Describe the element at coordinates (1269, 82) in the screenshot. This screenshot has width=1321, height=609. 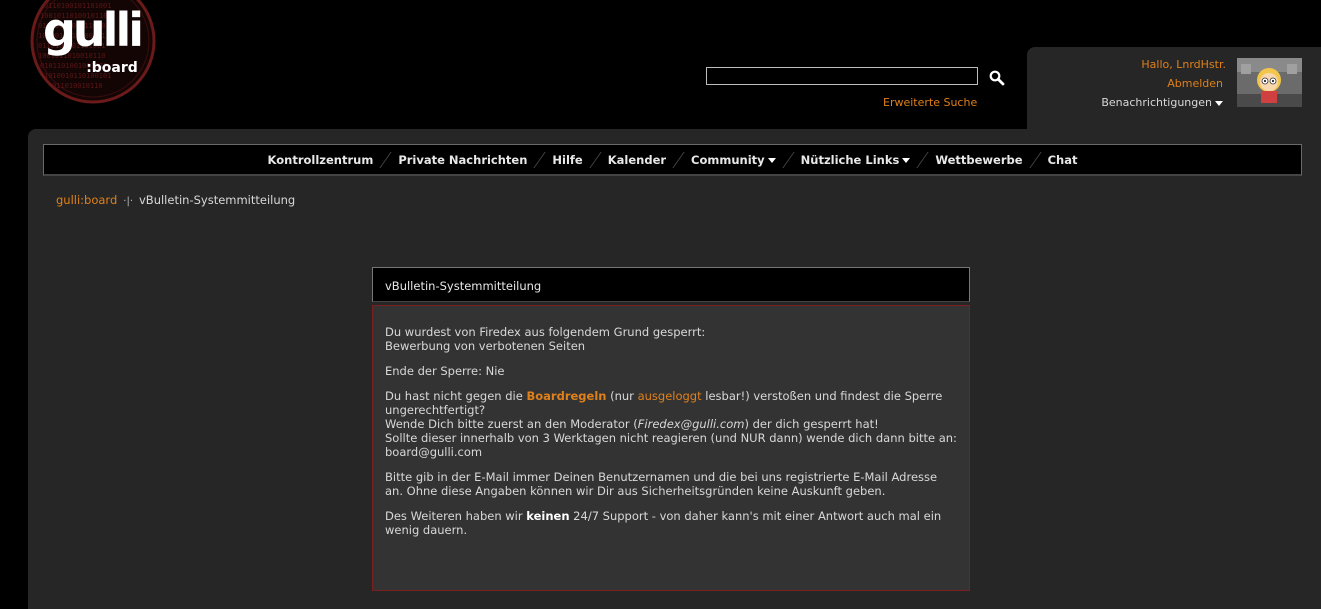
I see `avatar` at that location.